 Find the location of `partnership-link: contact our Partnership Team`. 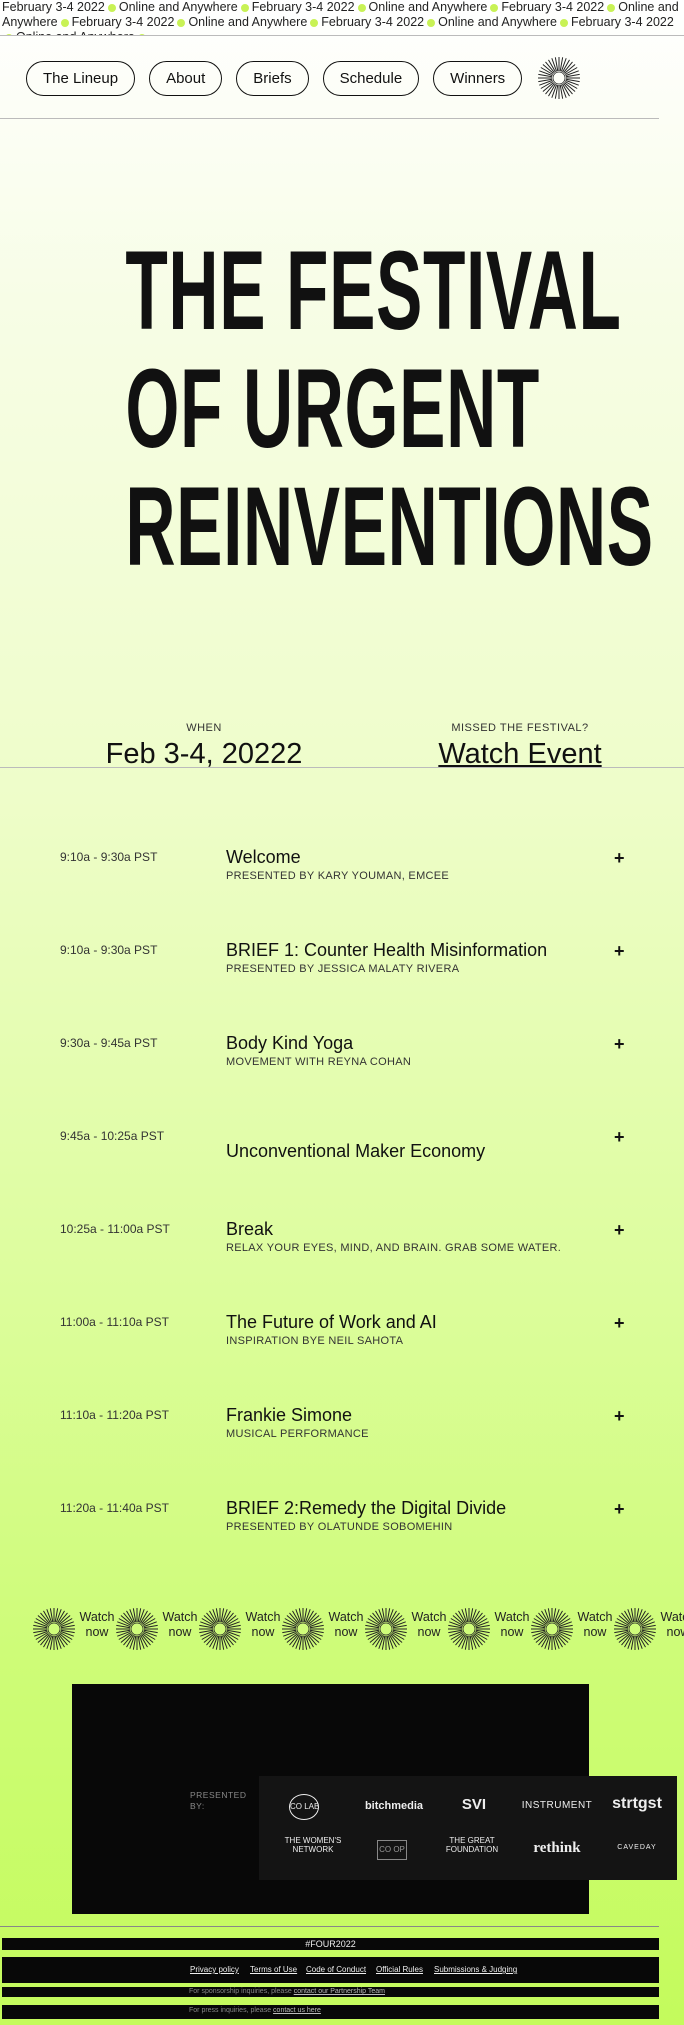

partnership-link: contact our Partnership Team is located at coordinates (339, 1991).